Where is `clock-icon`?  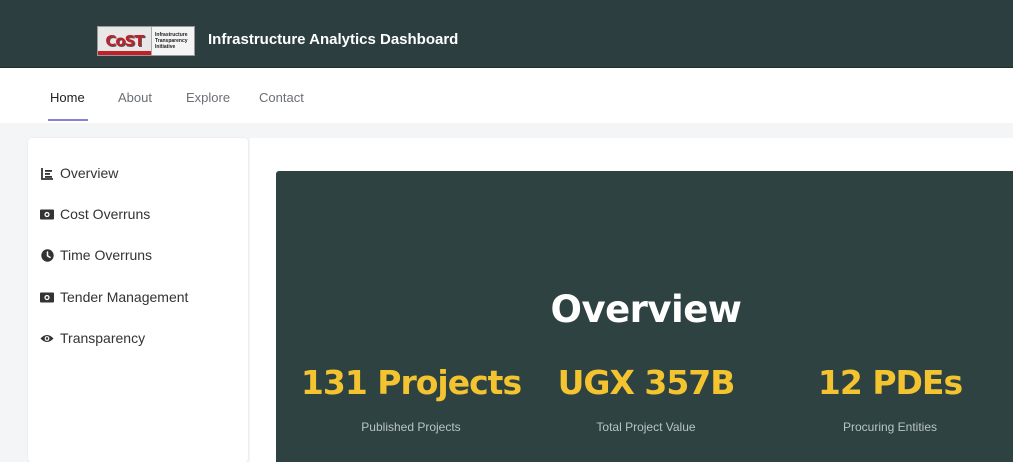
clock-icon is located at coordinates (47, 255).